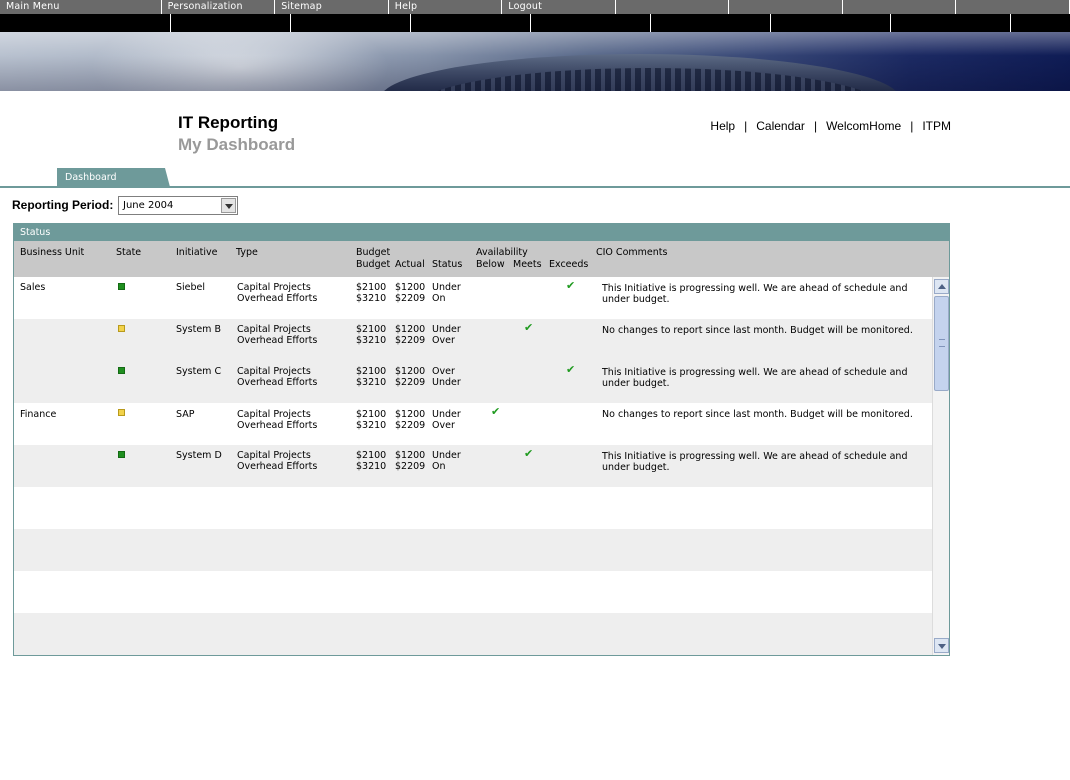 Image resolution: width=1070 pixels, height=780 pixels. I want to click on link-calendar: Calendar, so click(780, 126).